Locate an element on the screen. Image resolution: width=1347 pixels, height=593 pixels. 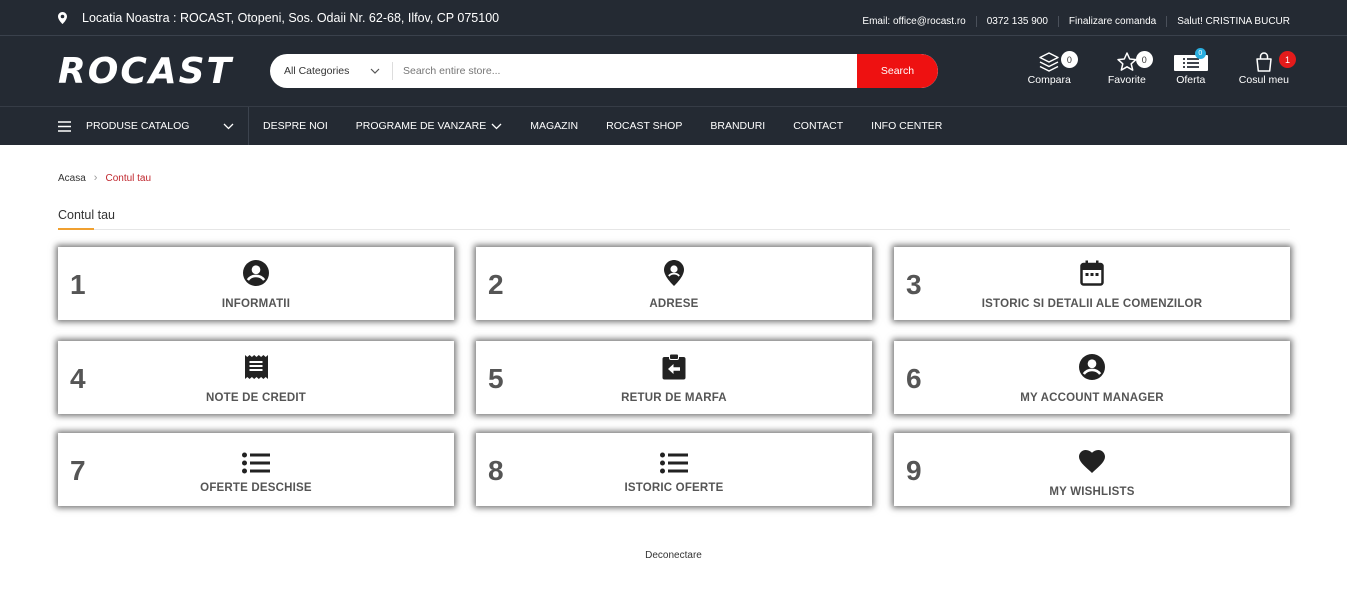
offer-label: Oferta is located at coordinates (1191, 80).